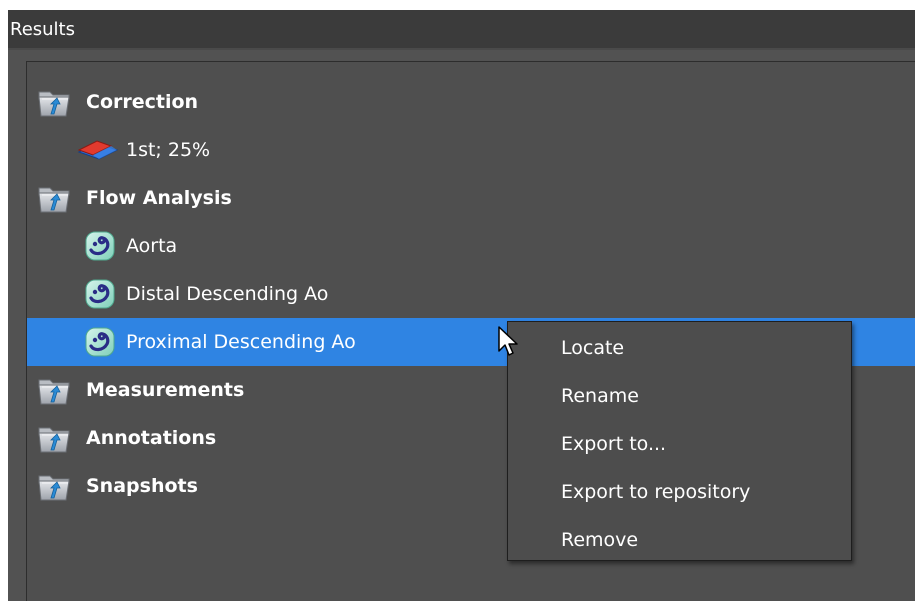 Image resolution: width=915 pixels, height=601 pixels. Describe the element at coordinates (142, 102) in the screenshot. I see `tree-node-label: Correction` at that location.